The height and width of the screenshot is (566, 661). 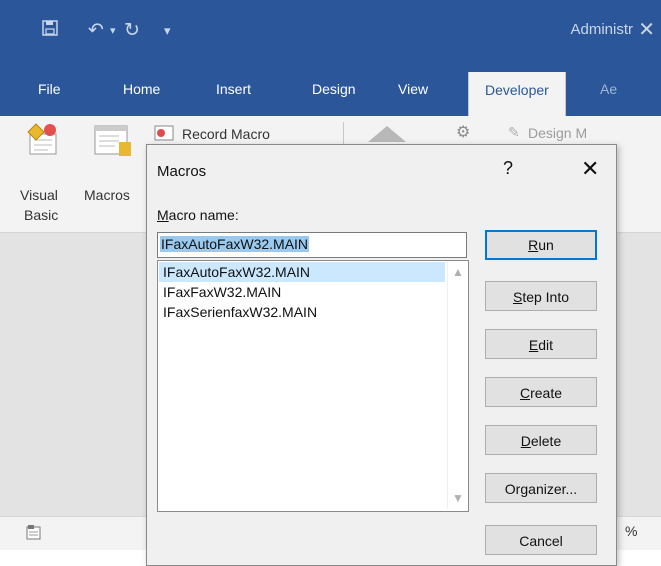 I want to click on step-into-button: Step Into, so click(x=541, y=296).